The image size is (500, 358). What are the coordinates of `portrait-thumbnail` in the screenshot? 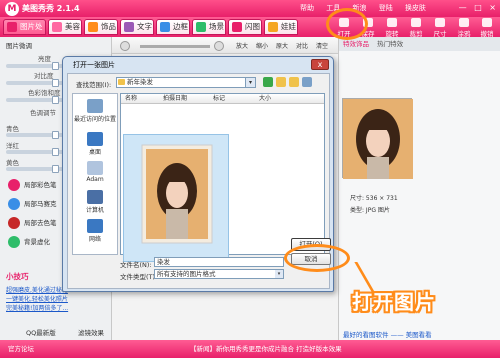 It's located at (177, 194).